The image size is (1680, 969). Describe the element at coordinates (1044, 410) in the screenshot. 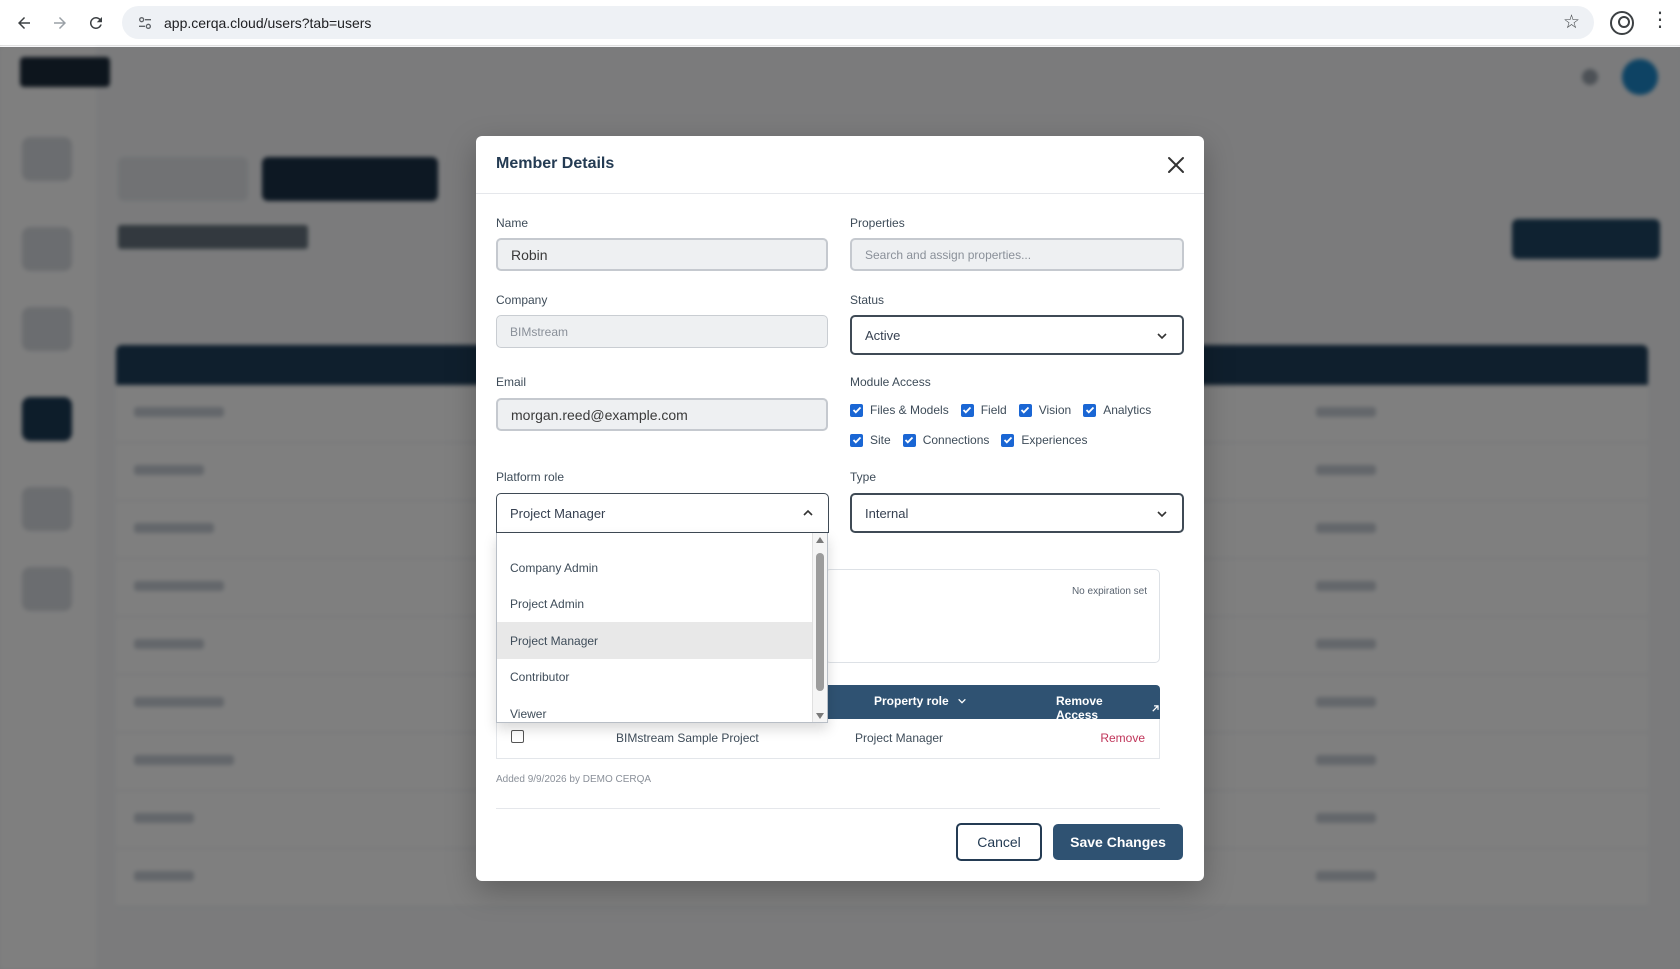

I see `module-checkbox-vision: Vision` at that location.